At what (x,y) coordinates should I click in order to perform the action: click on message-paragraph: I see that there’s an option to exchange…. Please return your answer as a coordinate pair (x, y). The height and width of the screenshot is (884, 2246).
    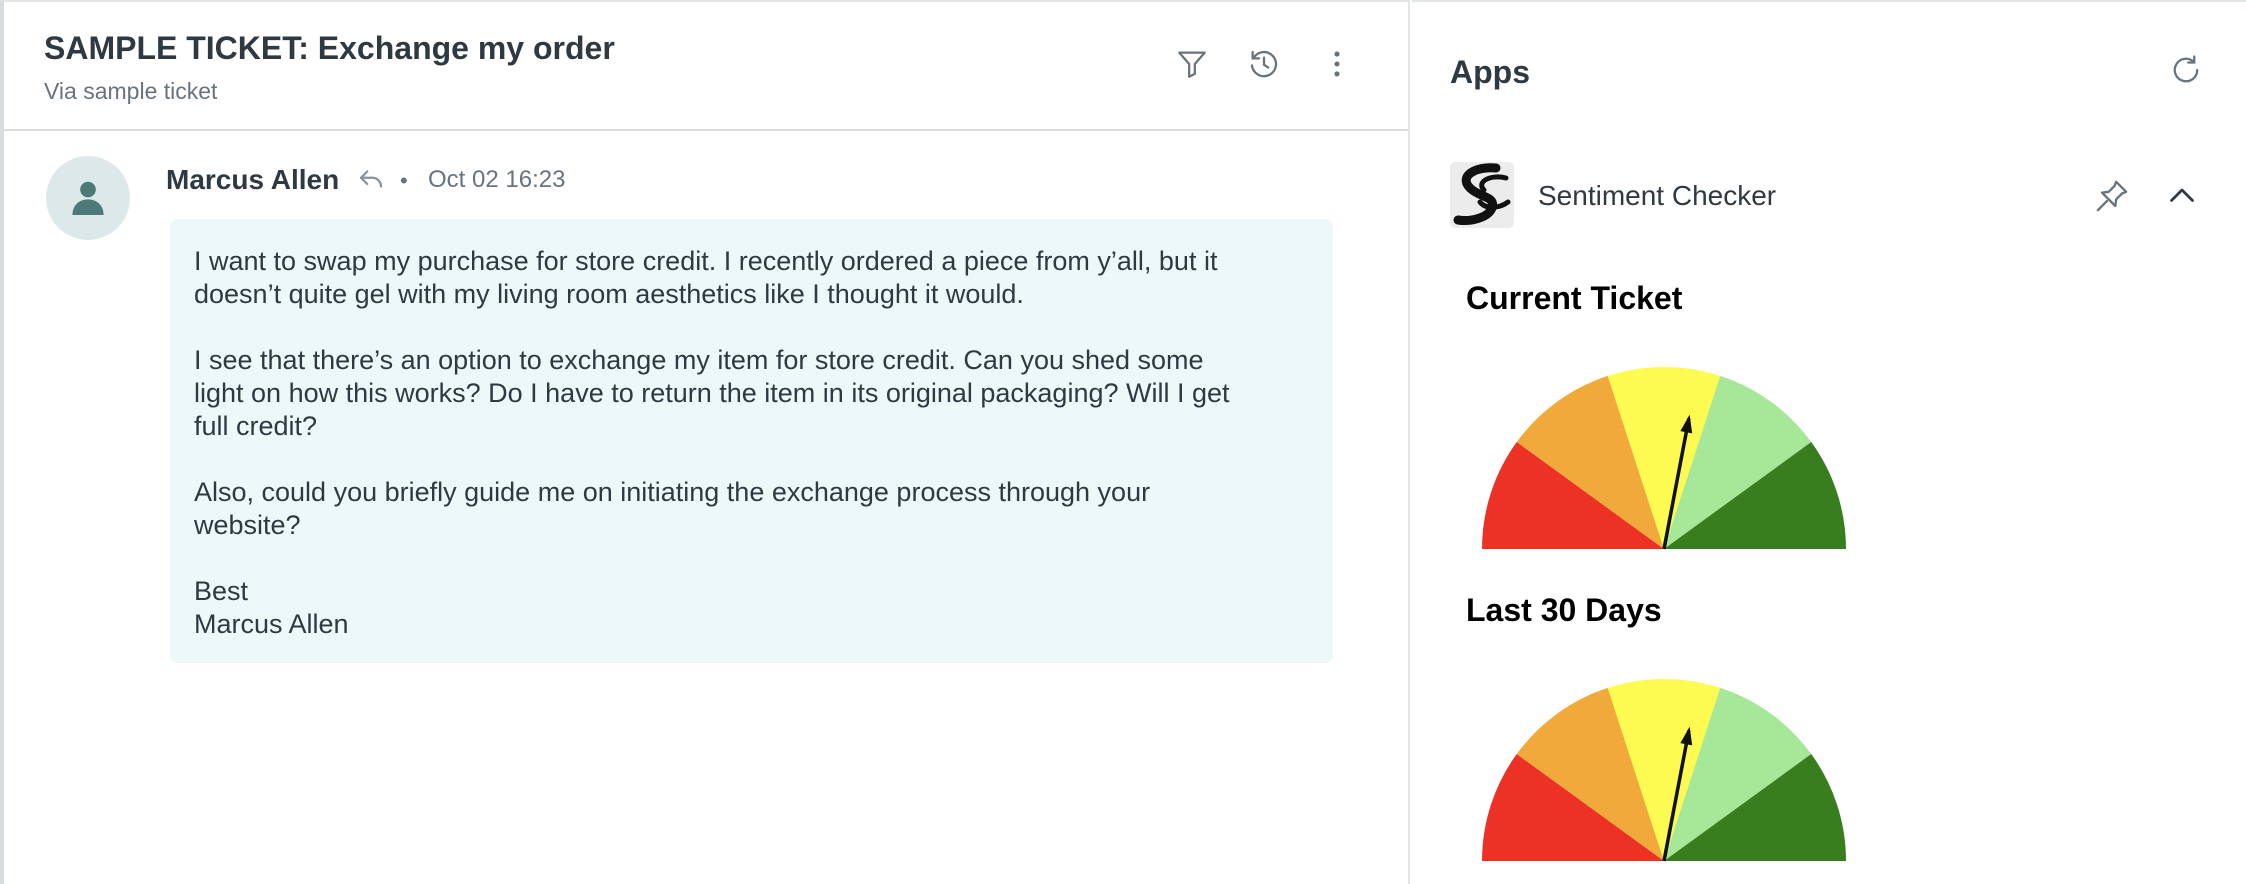
    Looking at the image, I should click on (751, 393).